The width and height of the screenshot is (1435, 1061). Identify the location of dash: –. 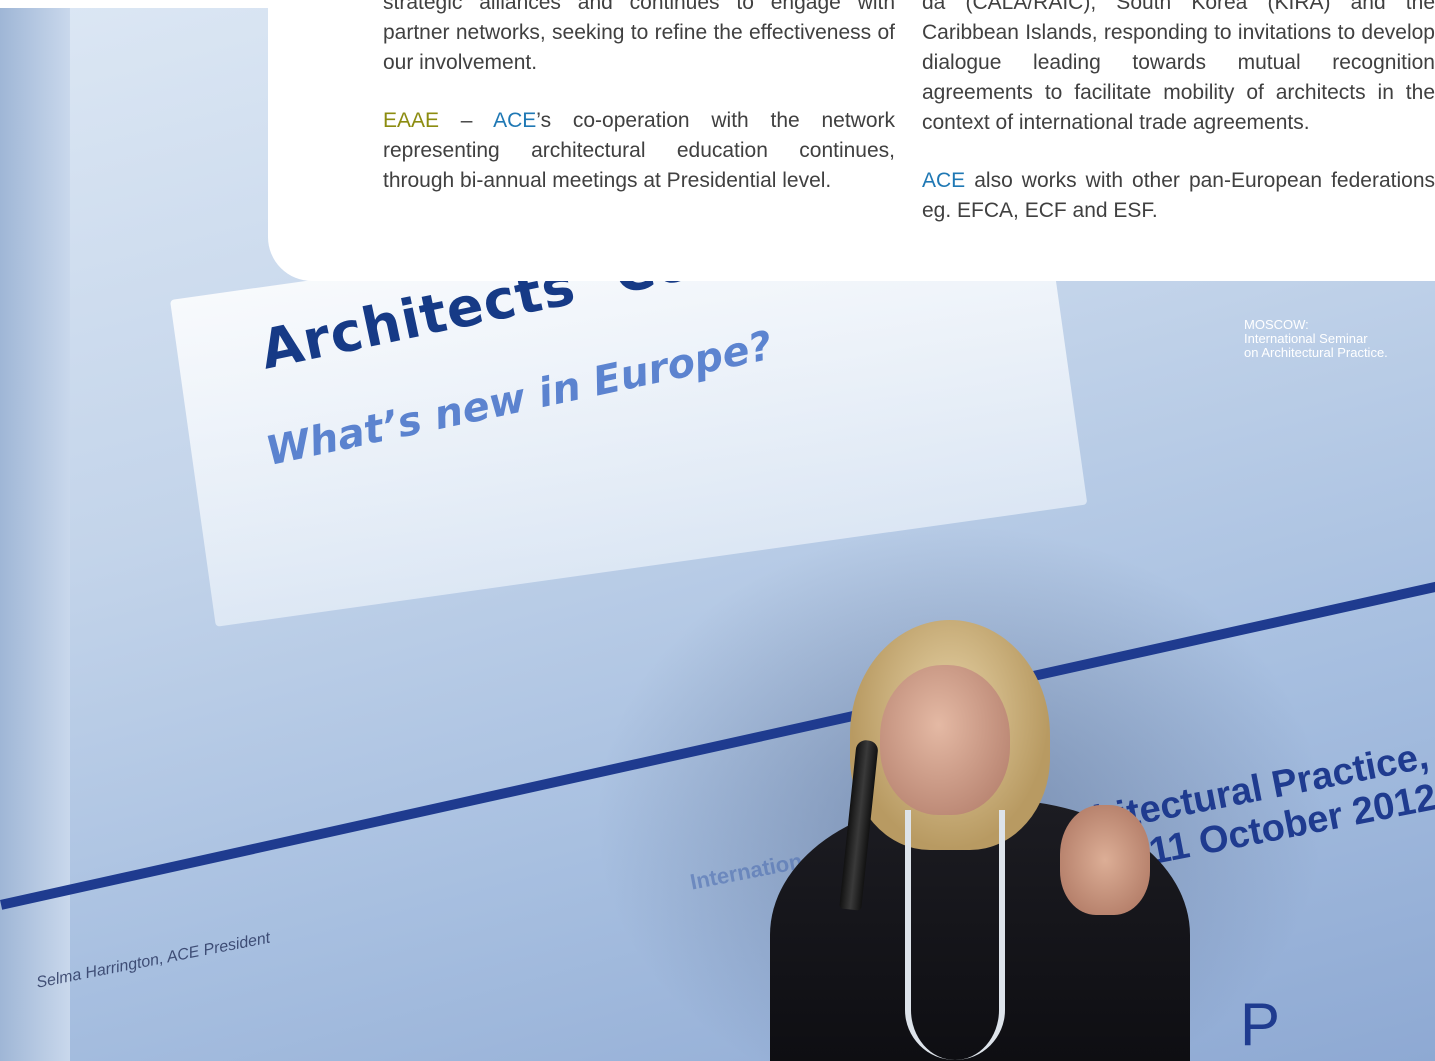
(466, 120).